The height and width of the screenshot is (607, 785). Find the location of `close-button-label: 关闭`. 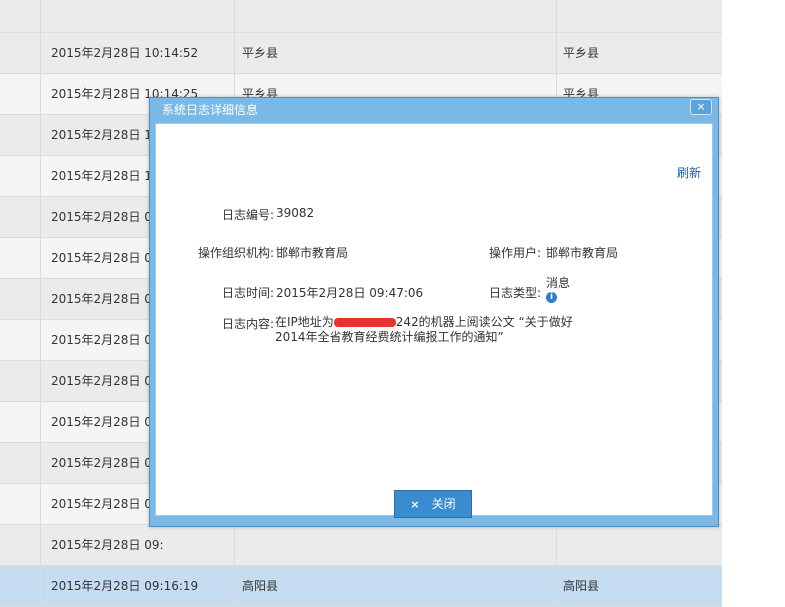

close-button-label: 关闭 is located at coordinates (443, 504).